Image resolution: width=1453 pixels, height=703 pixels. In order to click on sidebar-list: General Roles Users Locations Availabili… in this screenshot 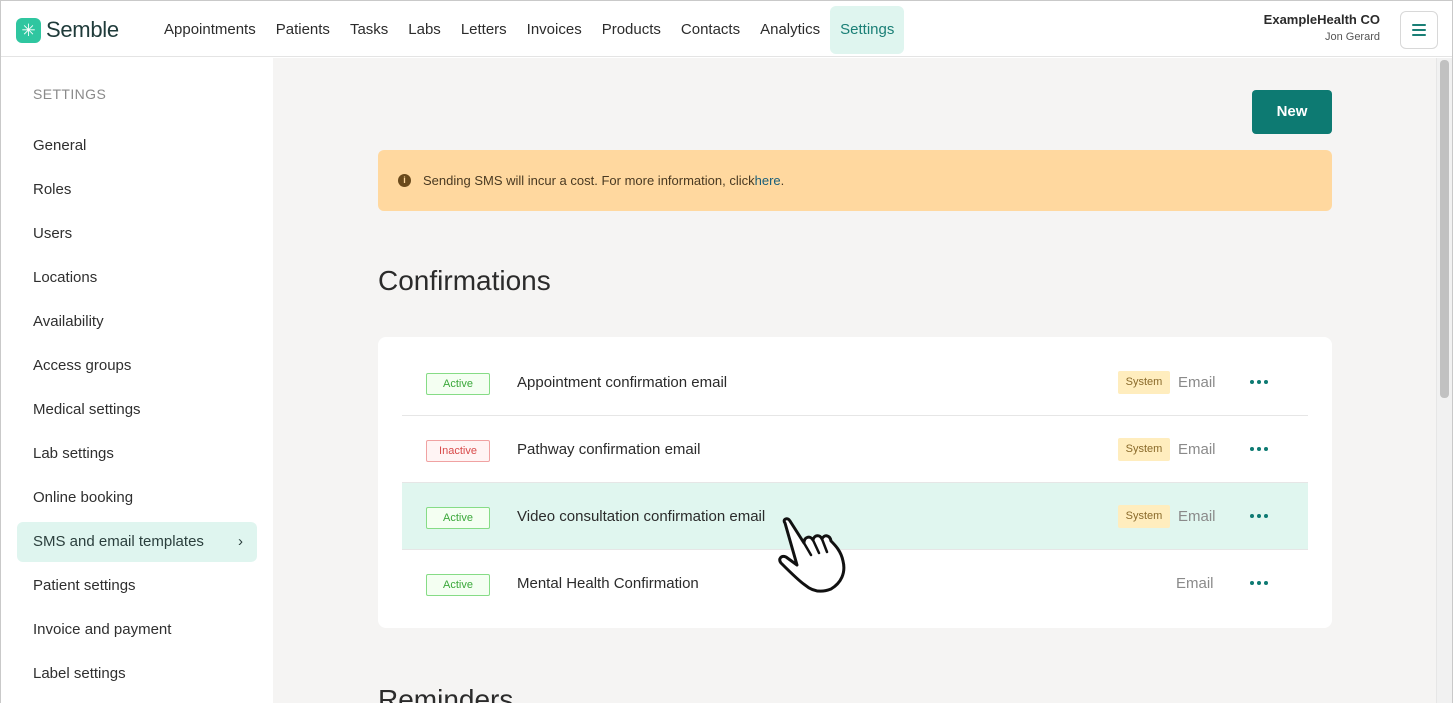, I will do `click(137, 412)`.